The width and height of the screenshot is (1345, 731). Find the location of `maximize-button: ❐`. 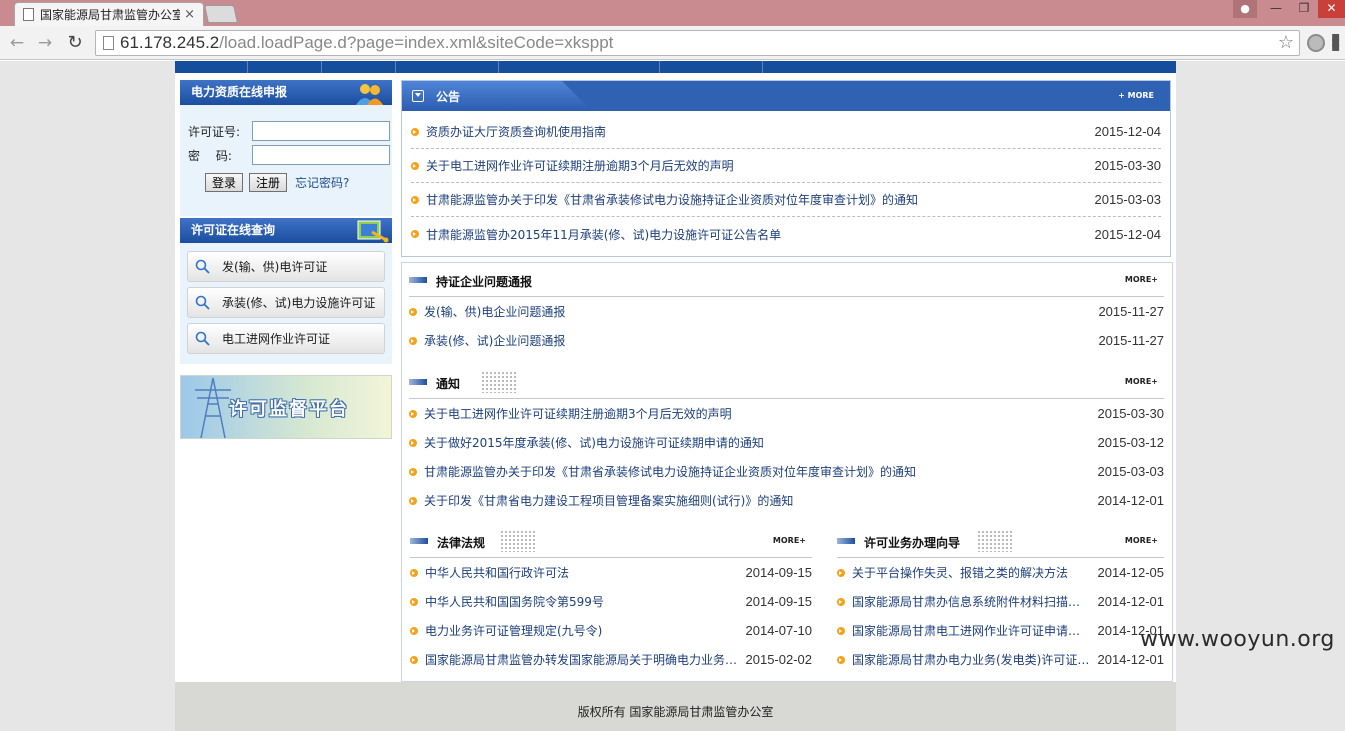

maximize-button: ❐ is located at coordinates (1304, 9).